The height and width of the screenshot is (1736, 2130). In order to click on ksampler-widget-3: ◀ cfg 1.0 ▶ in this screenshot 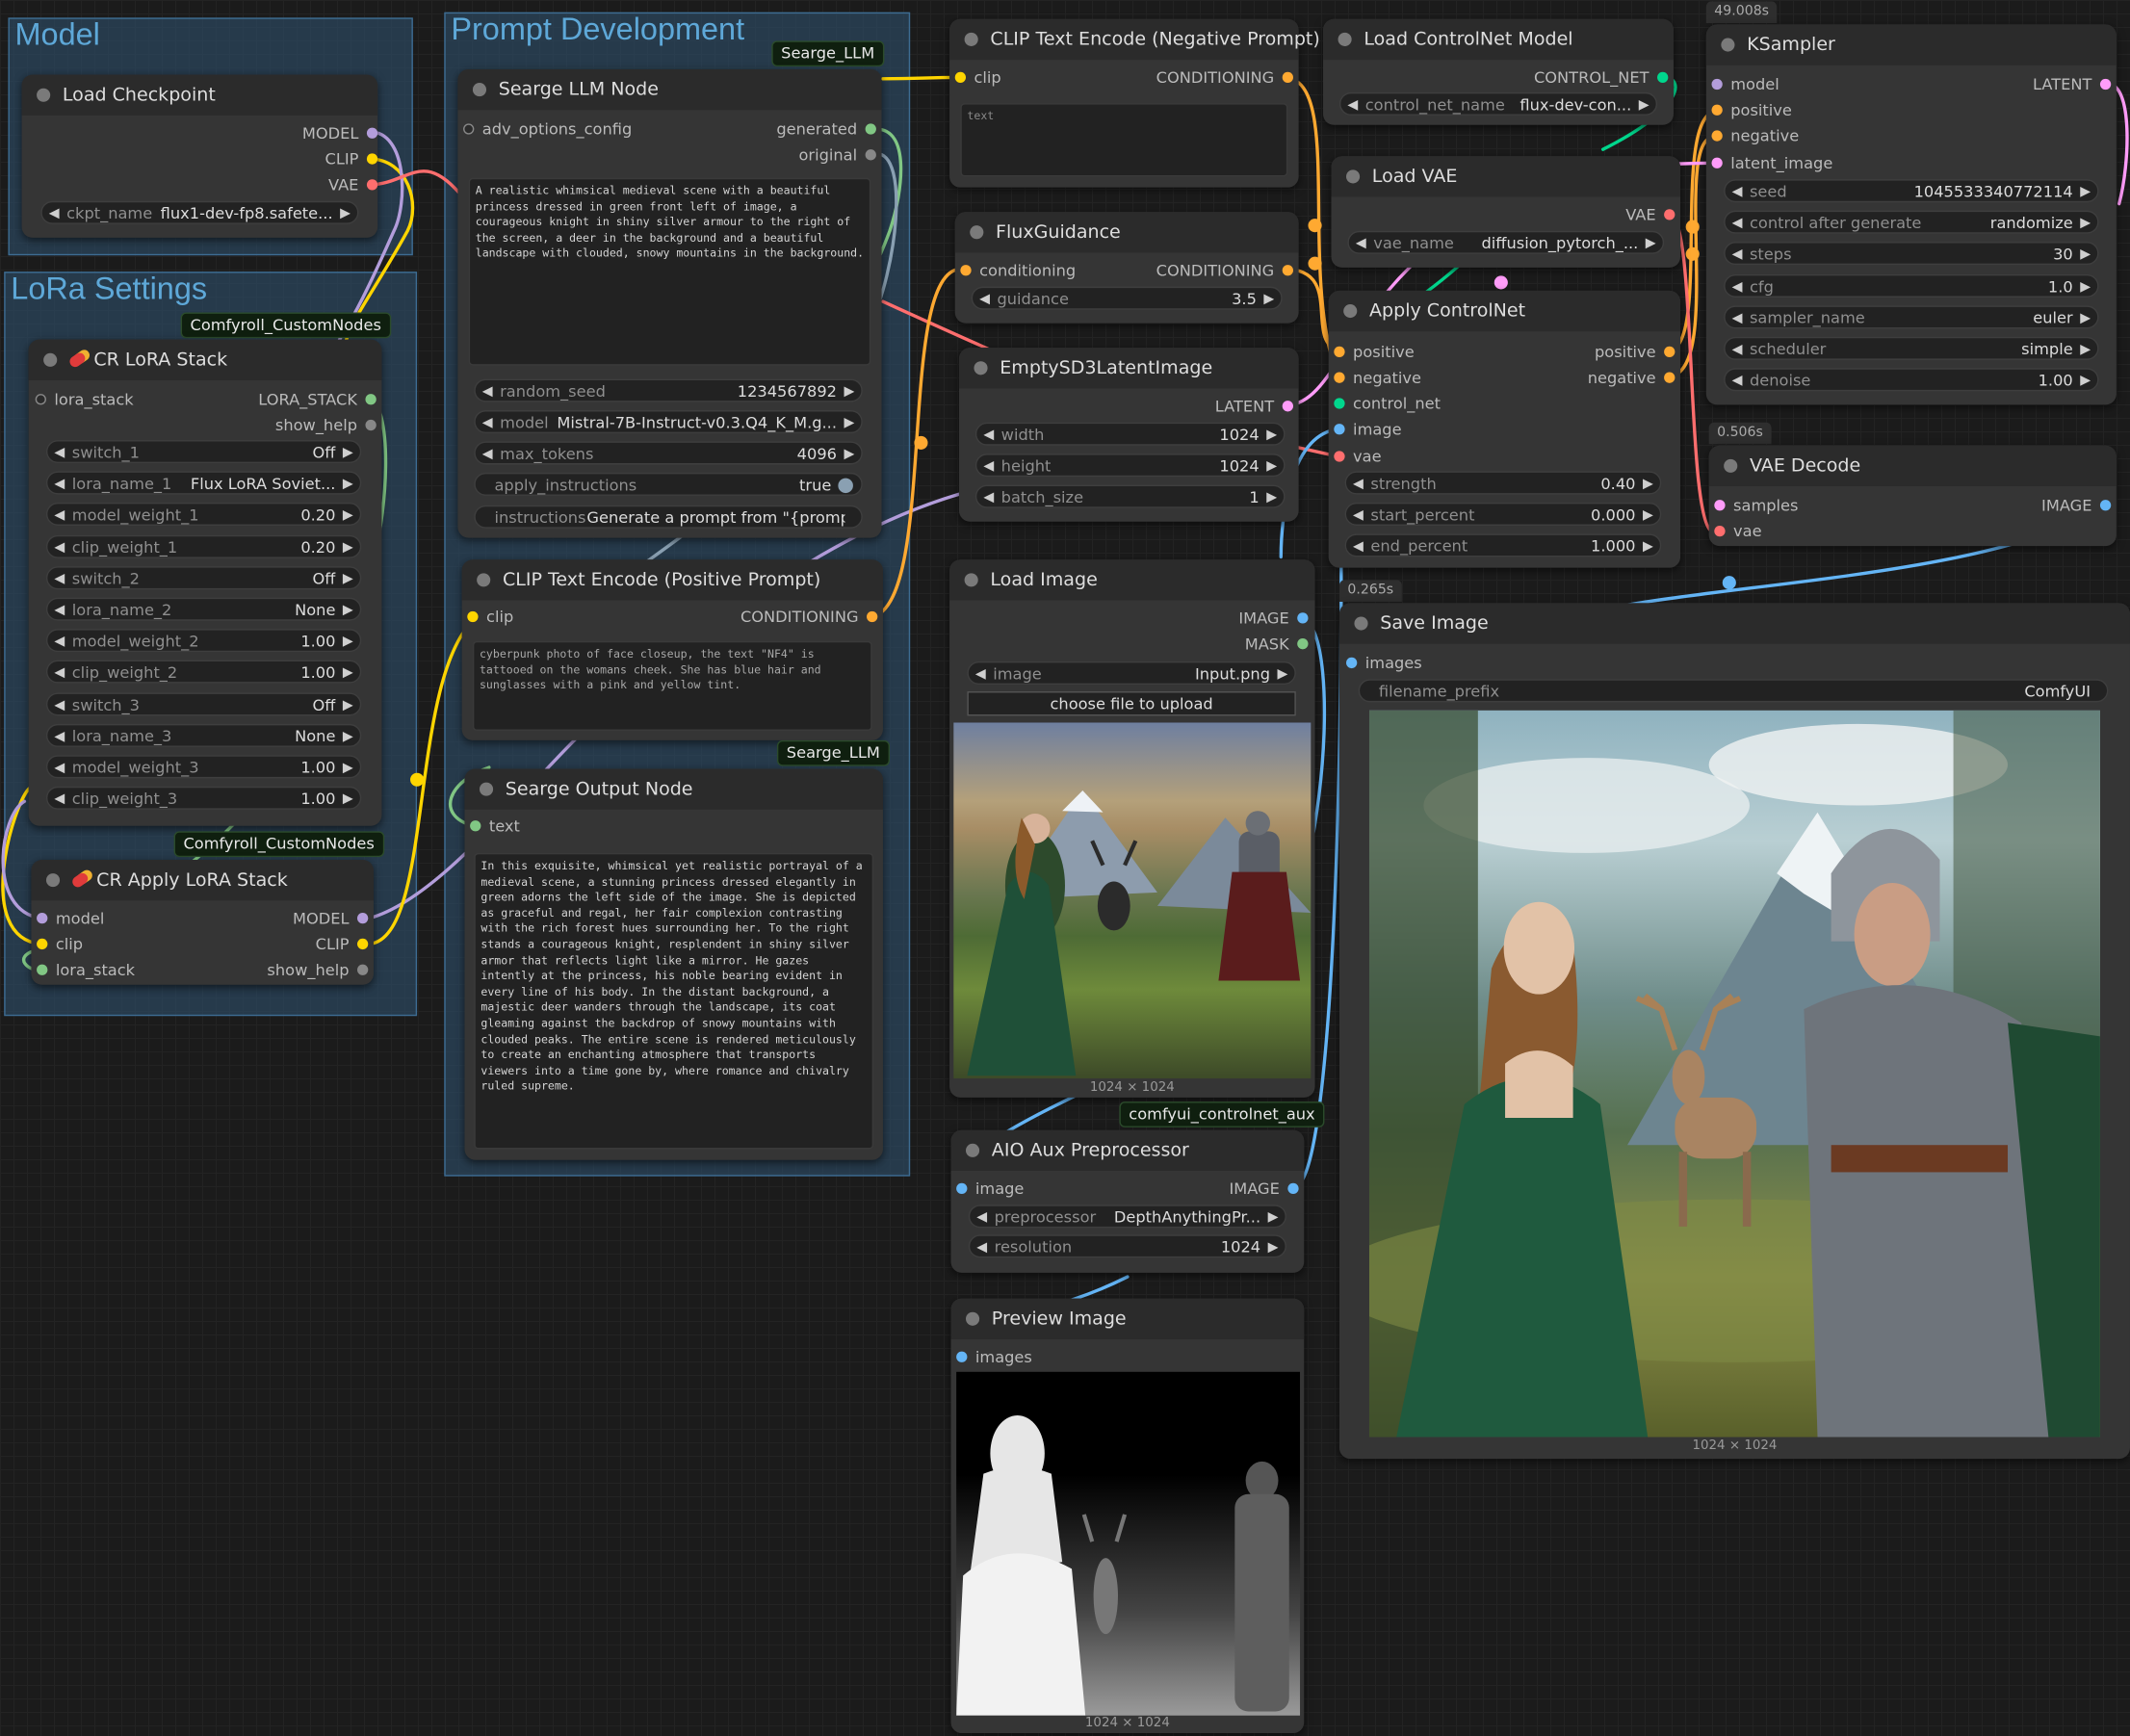, I will do `click(1912, 285)`.